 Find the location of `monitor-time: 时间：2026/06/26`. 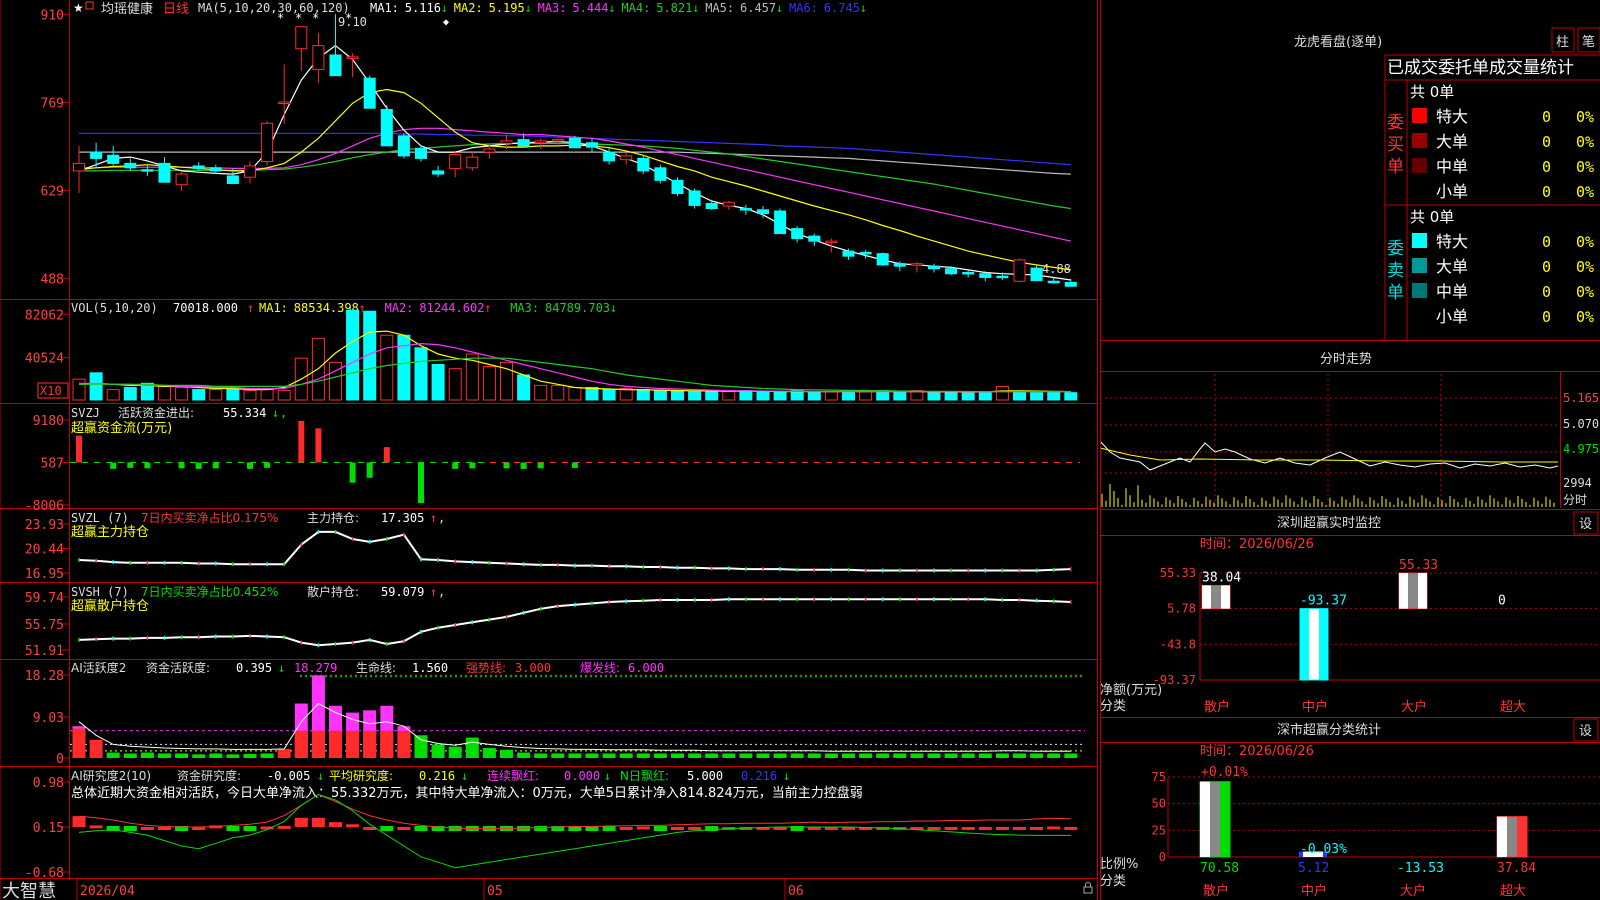

monitor-time: 时间：2026/06/26 is located at coordinates (1257, 544).